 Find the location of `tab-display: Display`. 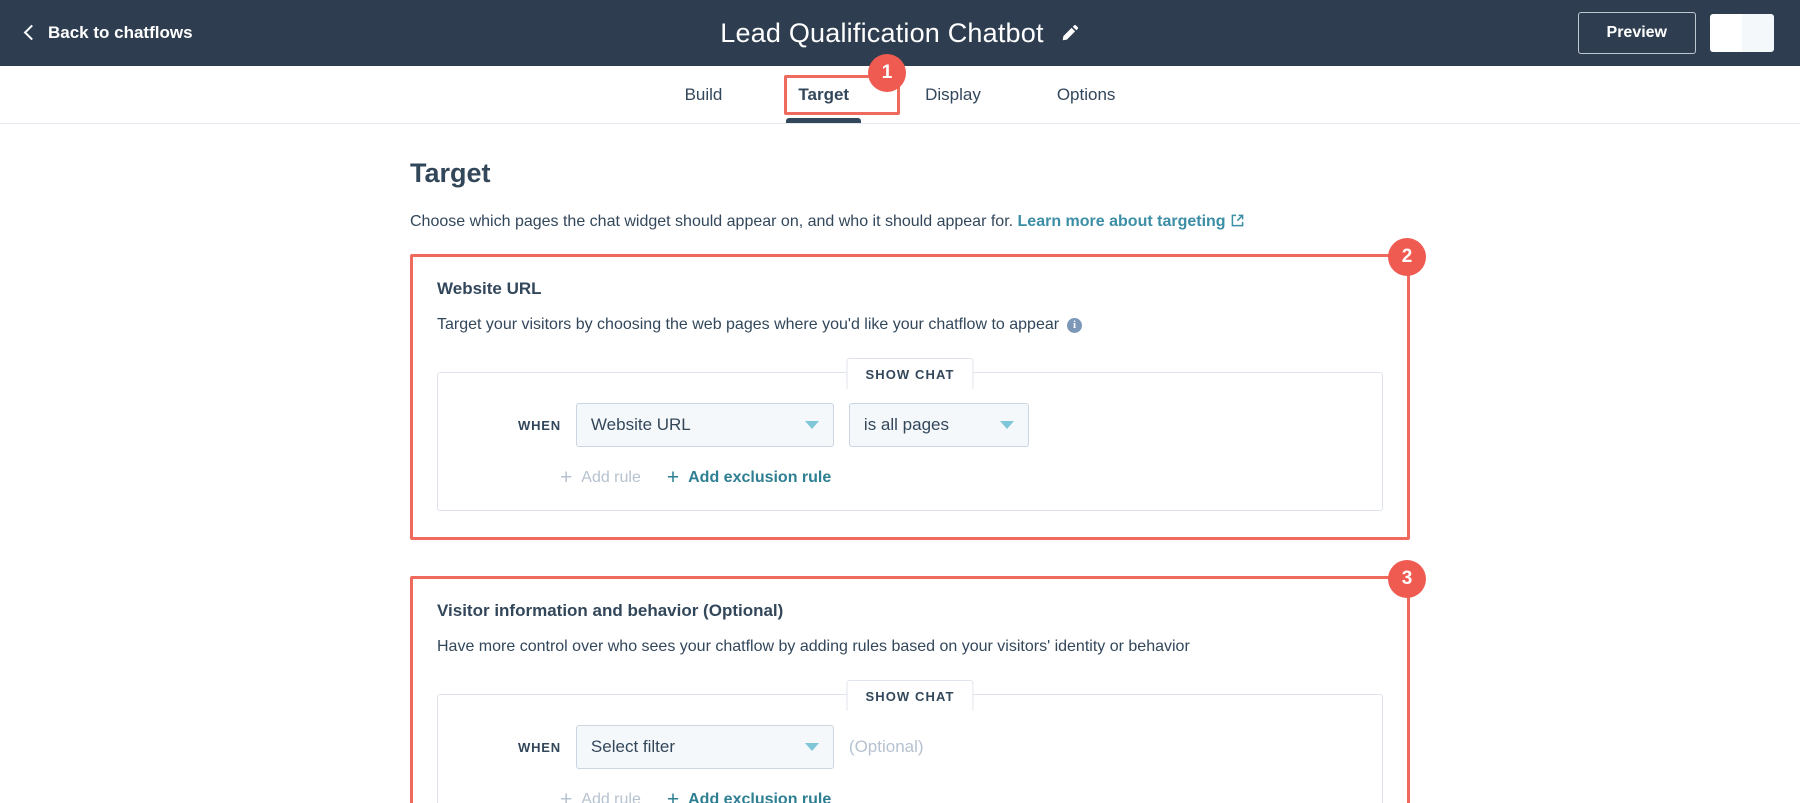

tab-display: Display is located at coordinates (953, 94).